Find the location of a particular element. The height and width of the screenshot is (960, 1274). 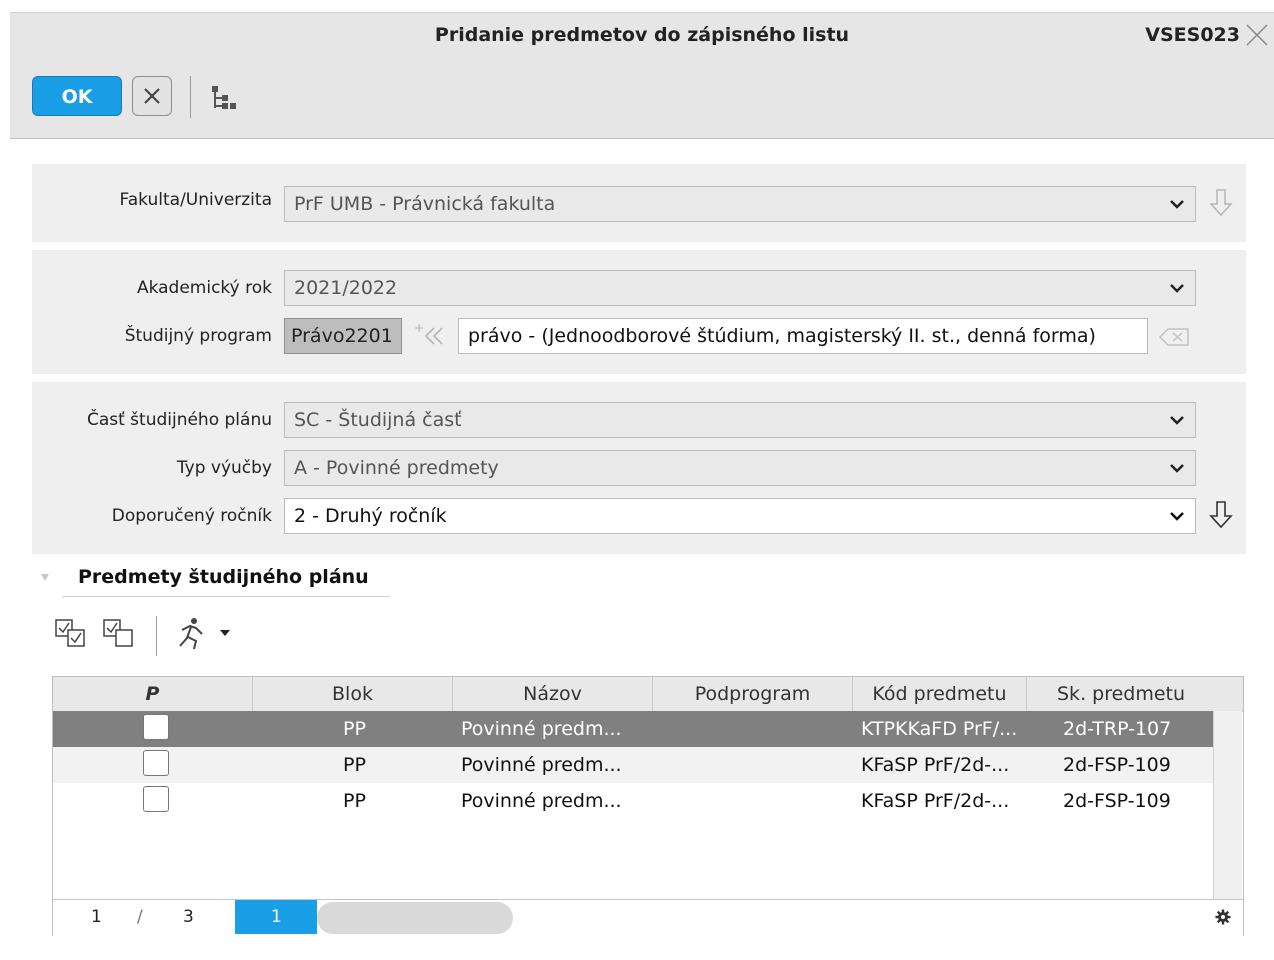

toolbar-divider is located at coordinates (190, 97).